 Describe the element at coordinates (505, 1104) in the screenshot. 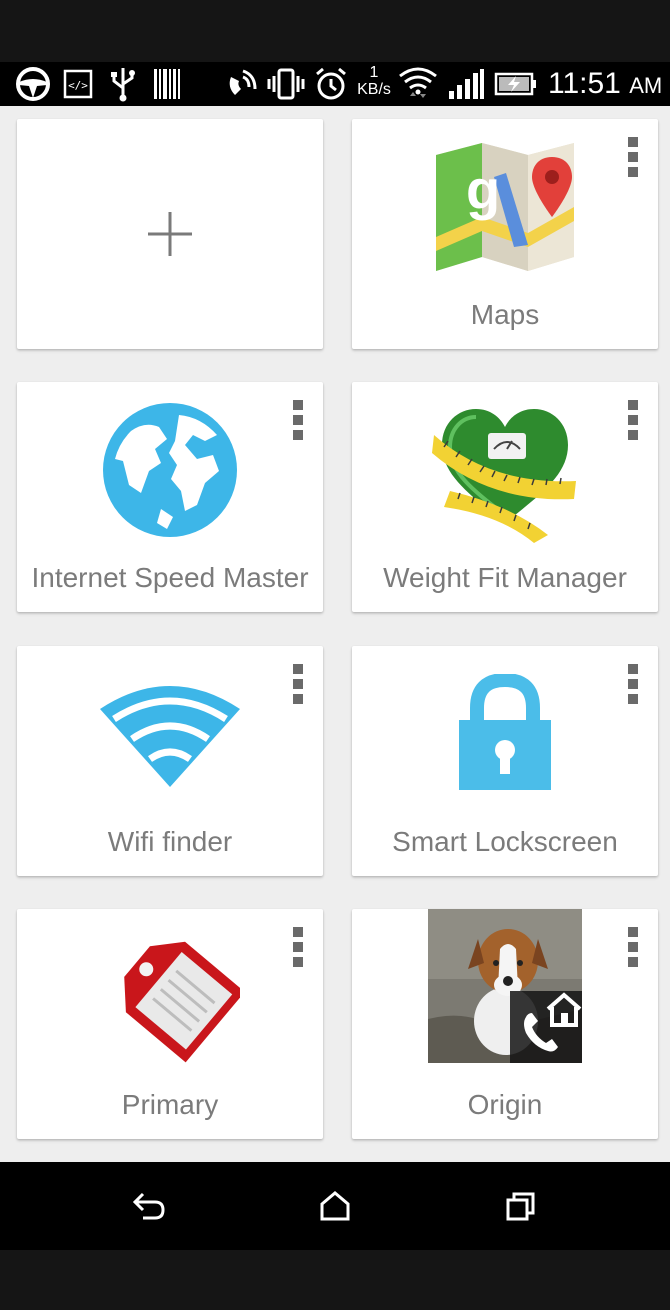

I see `card-label: Origin` at that location.